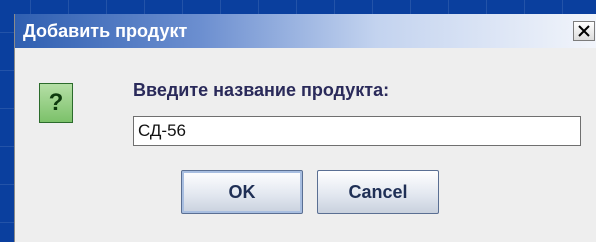 This screenshot has height=242, width=596. Describe the element at coordinates (305, 31) in the screenshot. I see `dialog-titlebar: Добавить продукт` at that location.